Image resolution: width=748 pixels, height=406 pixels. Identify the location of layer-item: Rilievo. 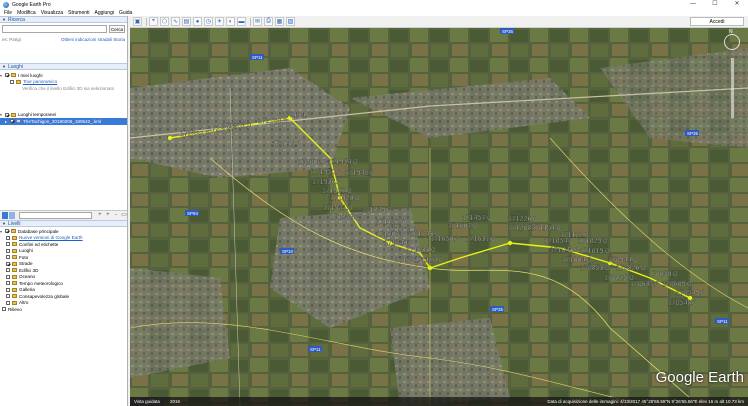
(63, 309).